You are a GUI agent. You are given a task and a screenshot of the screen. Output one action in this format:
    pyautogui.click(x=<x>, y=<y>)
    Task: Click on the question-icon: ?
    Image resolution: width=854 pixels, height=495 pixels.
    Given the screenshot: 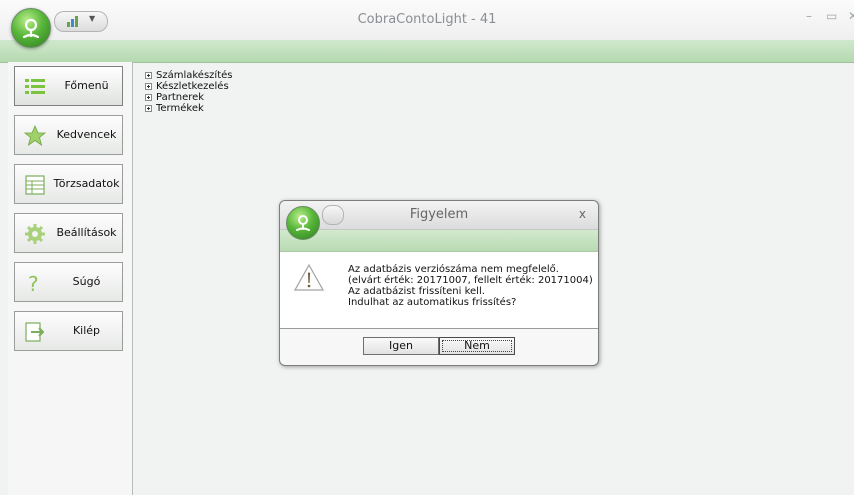 What is the action you would take?
    pyautogui.click(x=33, y=283)
    